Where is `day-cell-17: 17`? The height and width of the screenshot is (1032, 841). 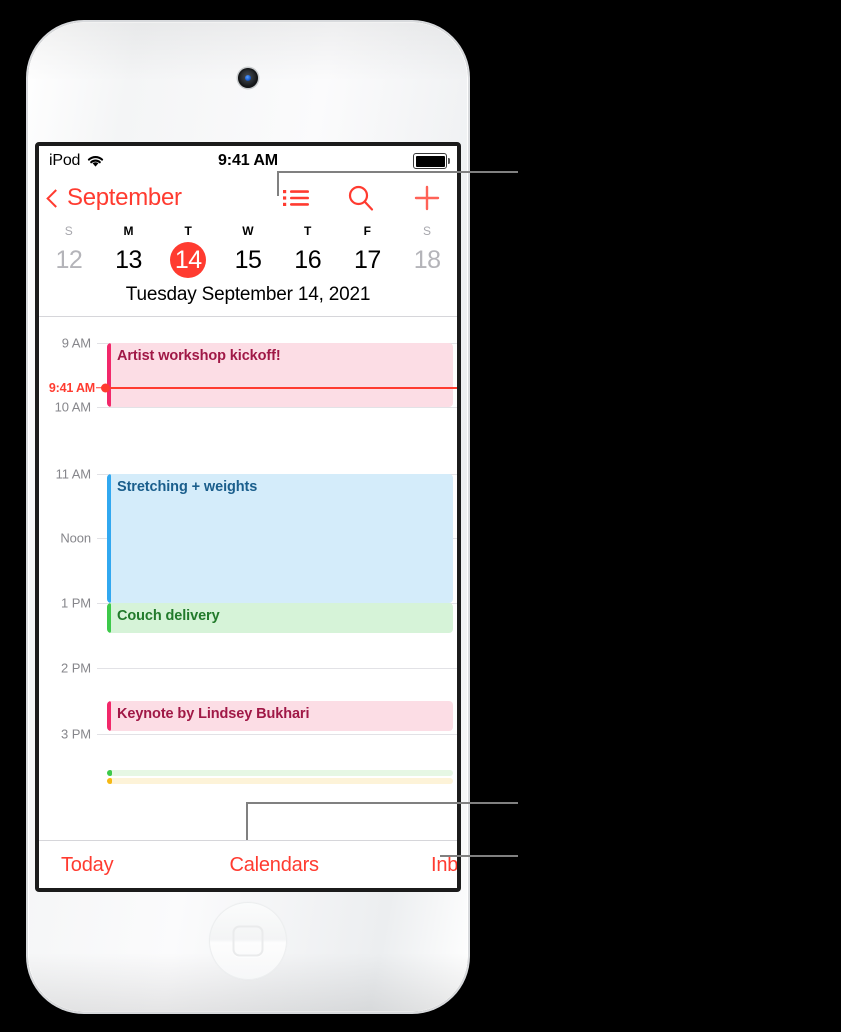
day-cell-17: 17 is located at coordinates (368, 260).